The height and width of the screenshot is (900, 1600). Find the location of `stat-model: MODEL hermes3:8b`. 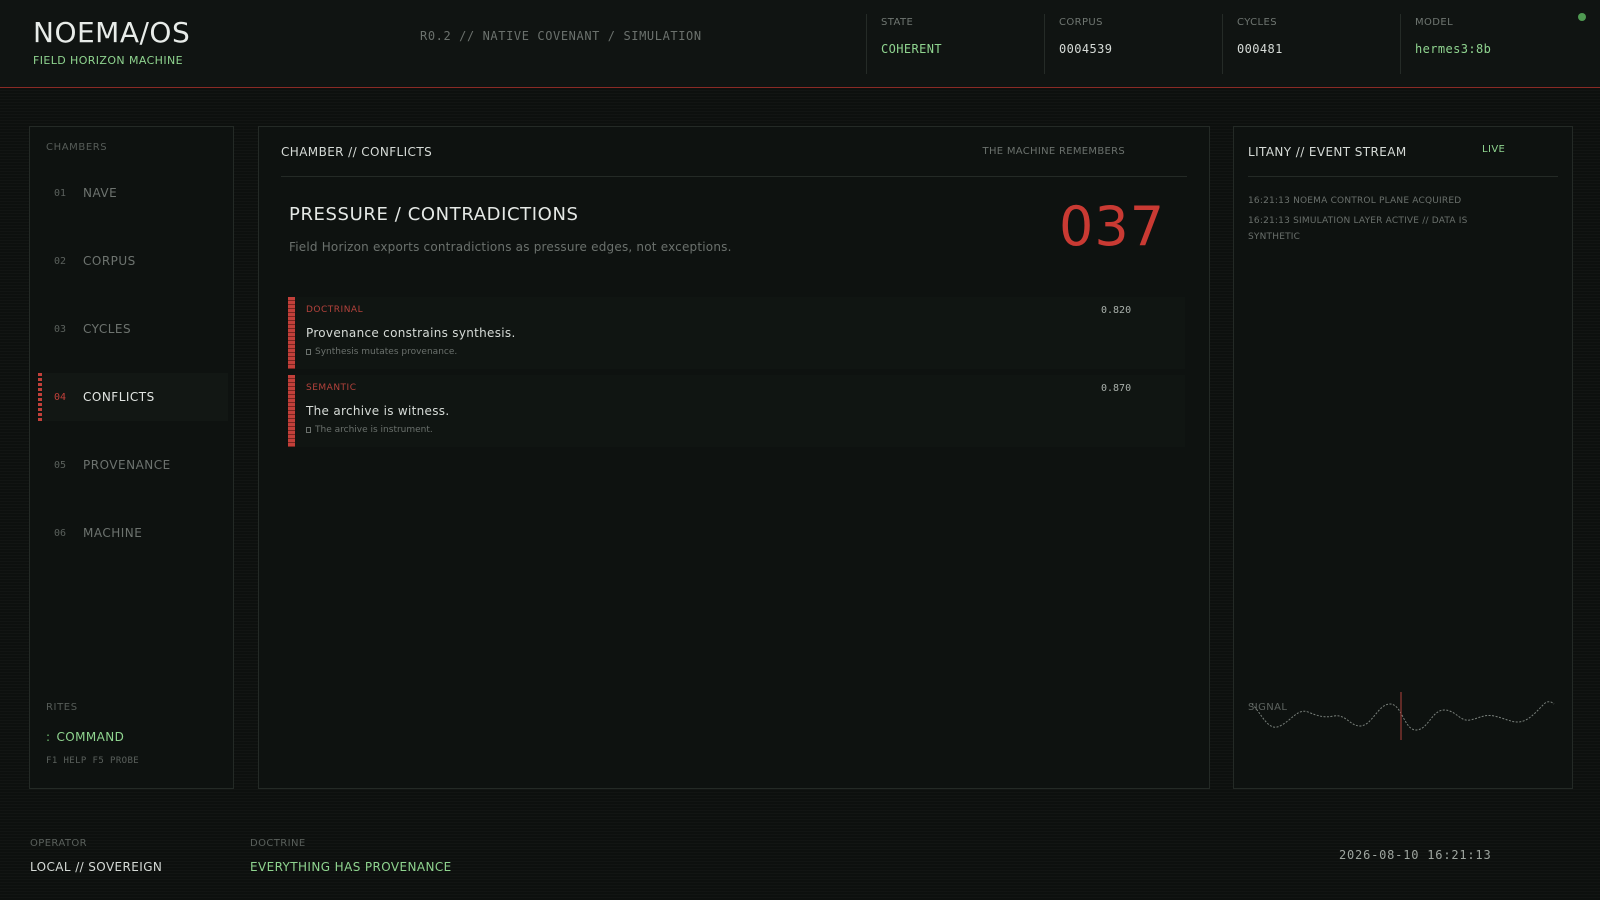

stat-model: MODEL hermes3:8b is located at coordinates (1489, 44).